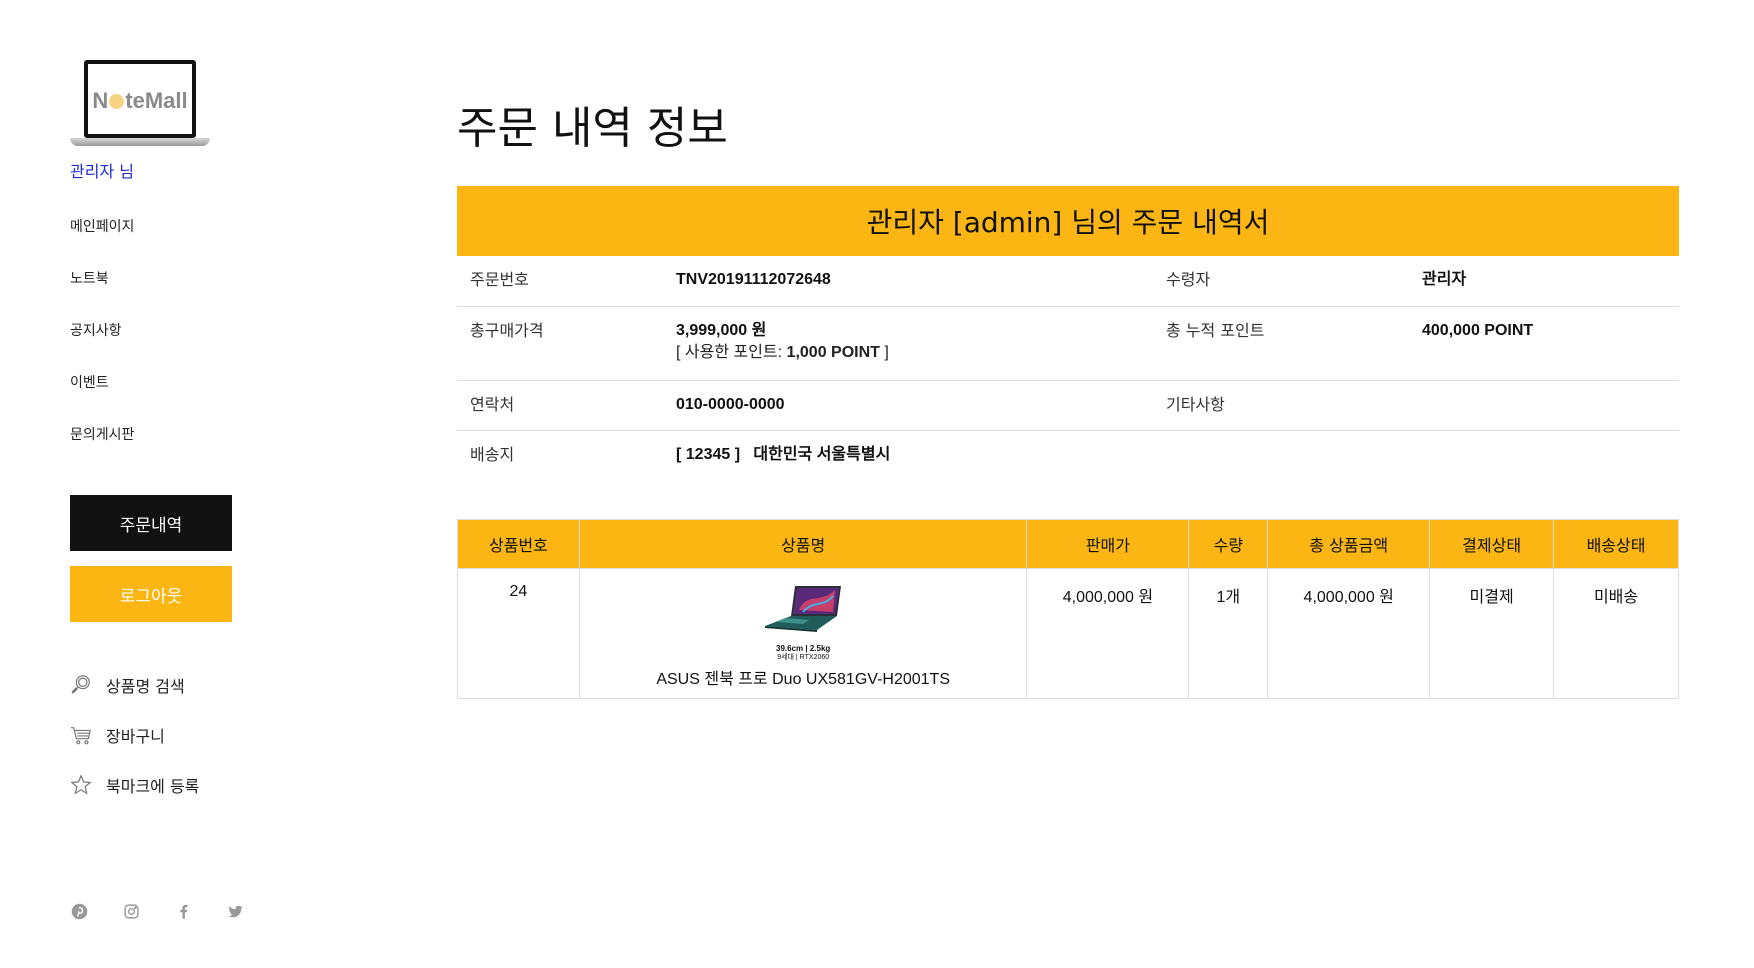  What do you see at coordinates (102, 242) in the screenshot?
I see `menu-item-main: 메인페이지` at bounding box center [102, 242].